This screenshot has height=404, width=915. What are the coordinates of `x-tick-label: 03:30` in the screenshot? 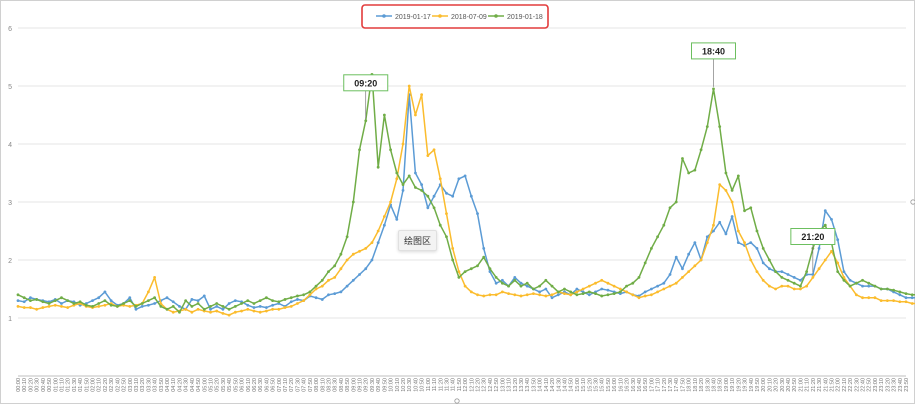 It's located at (149, 385).